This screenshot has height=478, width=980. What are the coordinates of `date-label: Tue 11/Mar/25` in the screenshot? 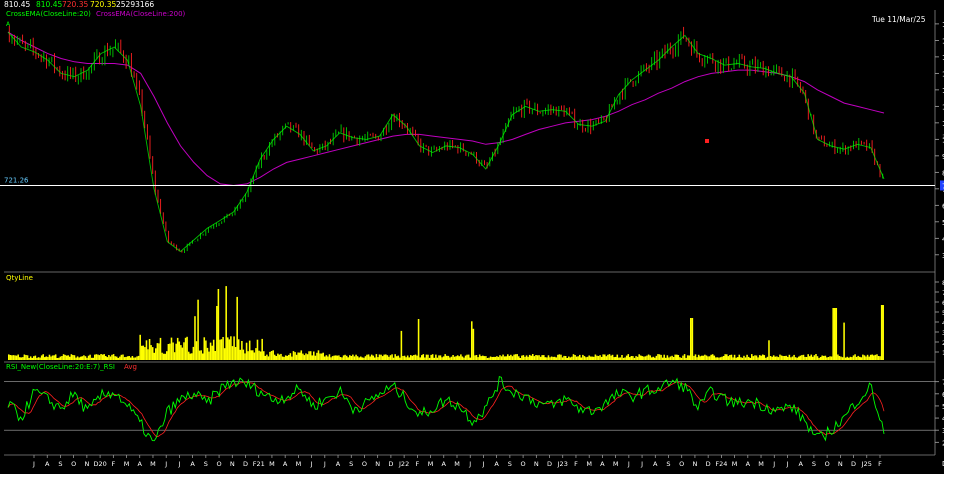 It's located at (898, 19).